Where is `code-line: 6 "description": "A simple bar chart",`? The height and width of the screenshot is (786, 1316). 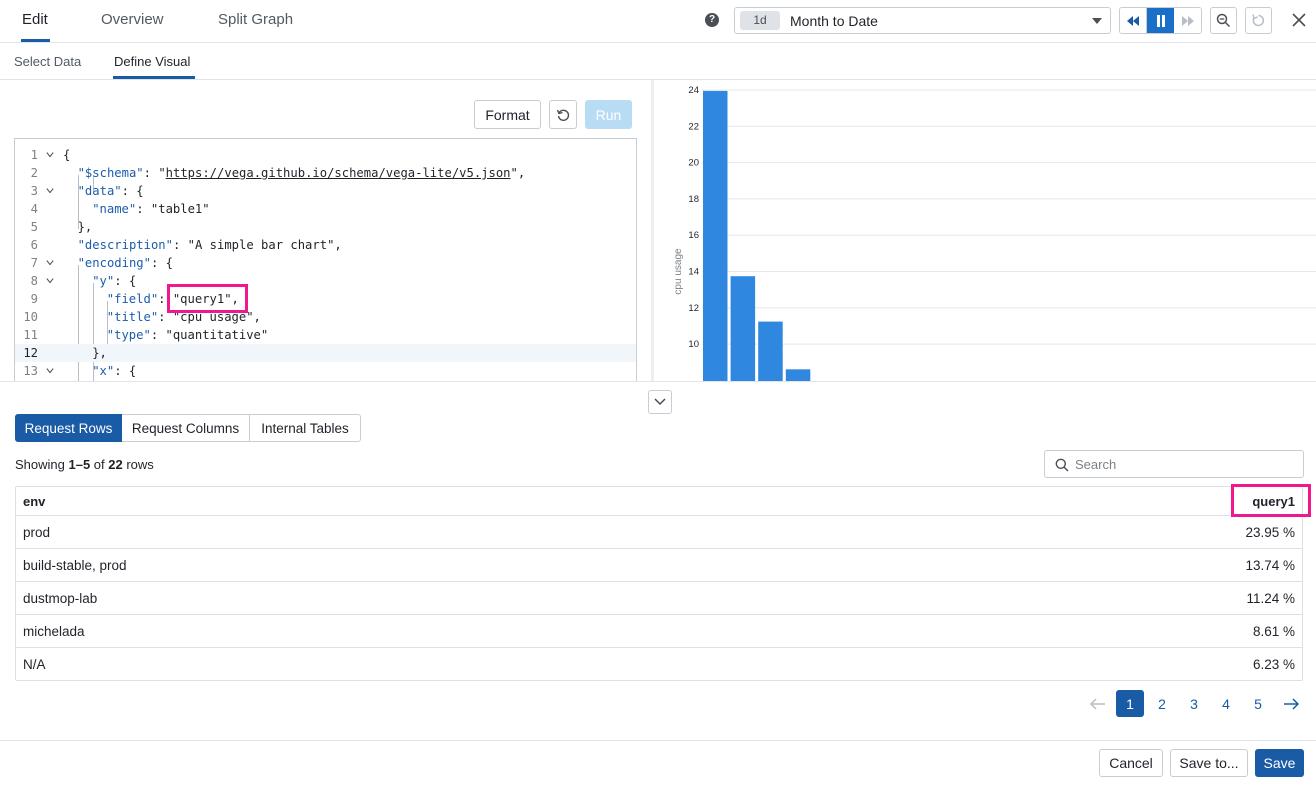 code-line: 6 "description": "A simple bar chart", is located at coordinates (325, 245).